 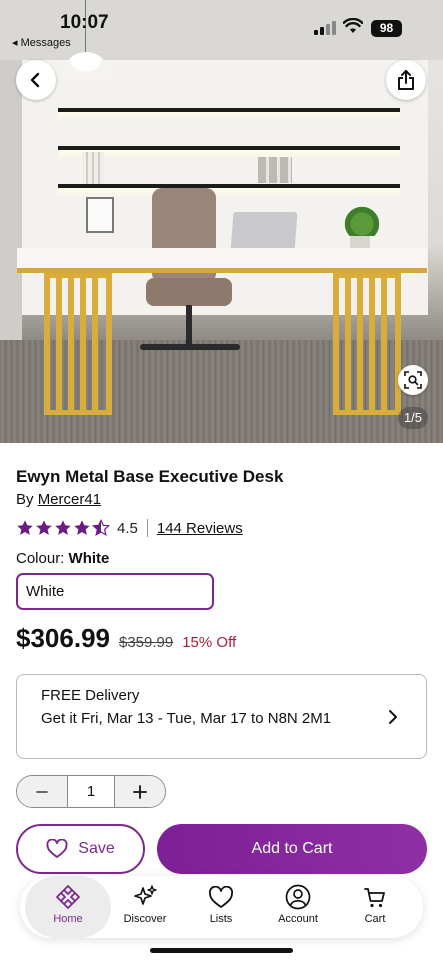 I want to click on colour-label: Colour: White, so click(x=62, y=558).